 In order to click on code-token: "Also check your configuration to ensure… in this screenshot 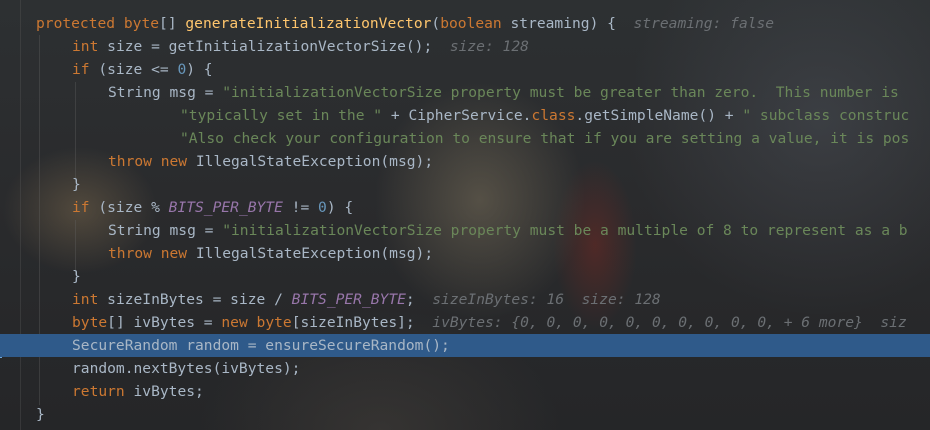, I will do `click(545, 138)`.